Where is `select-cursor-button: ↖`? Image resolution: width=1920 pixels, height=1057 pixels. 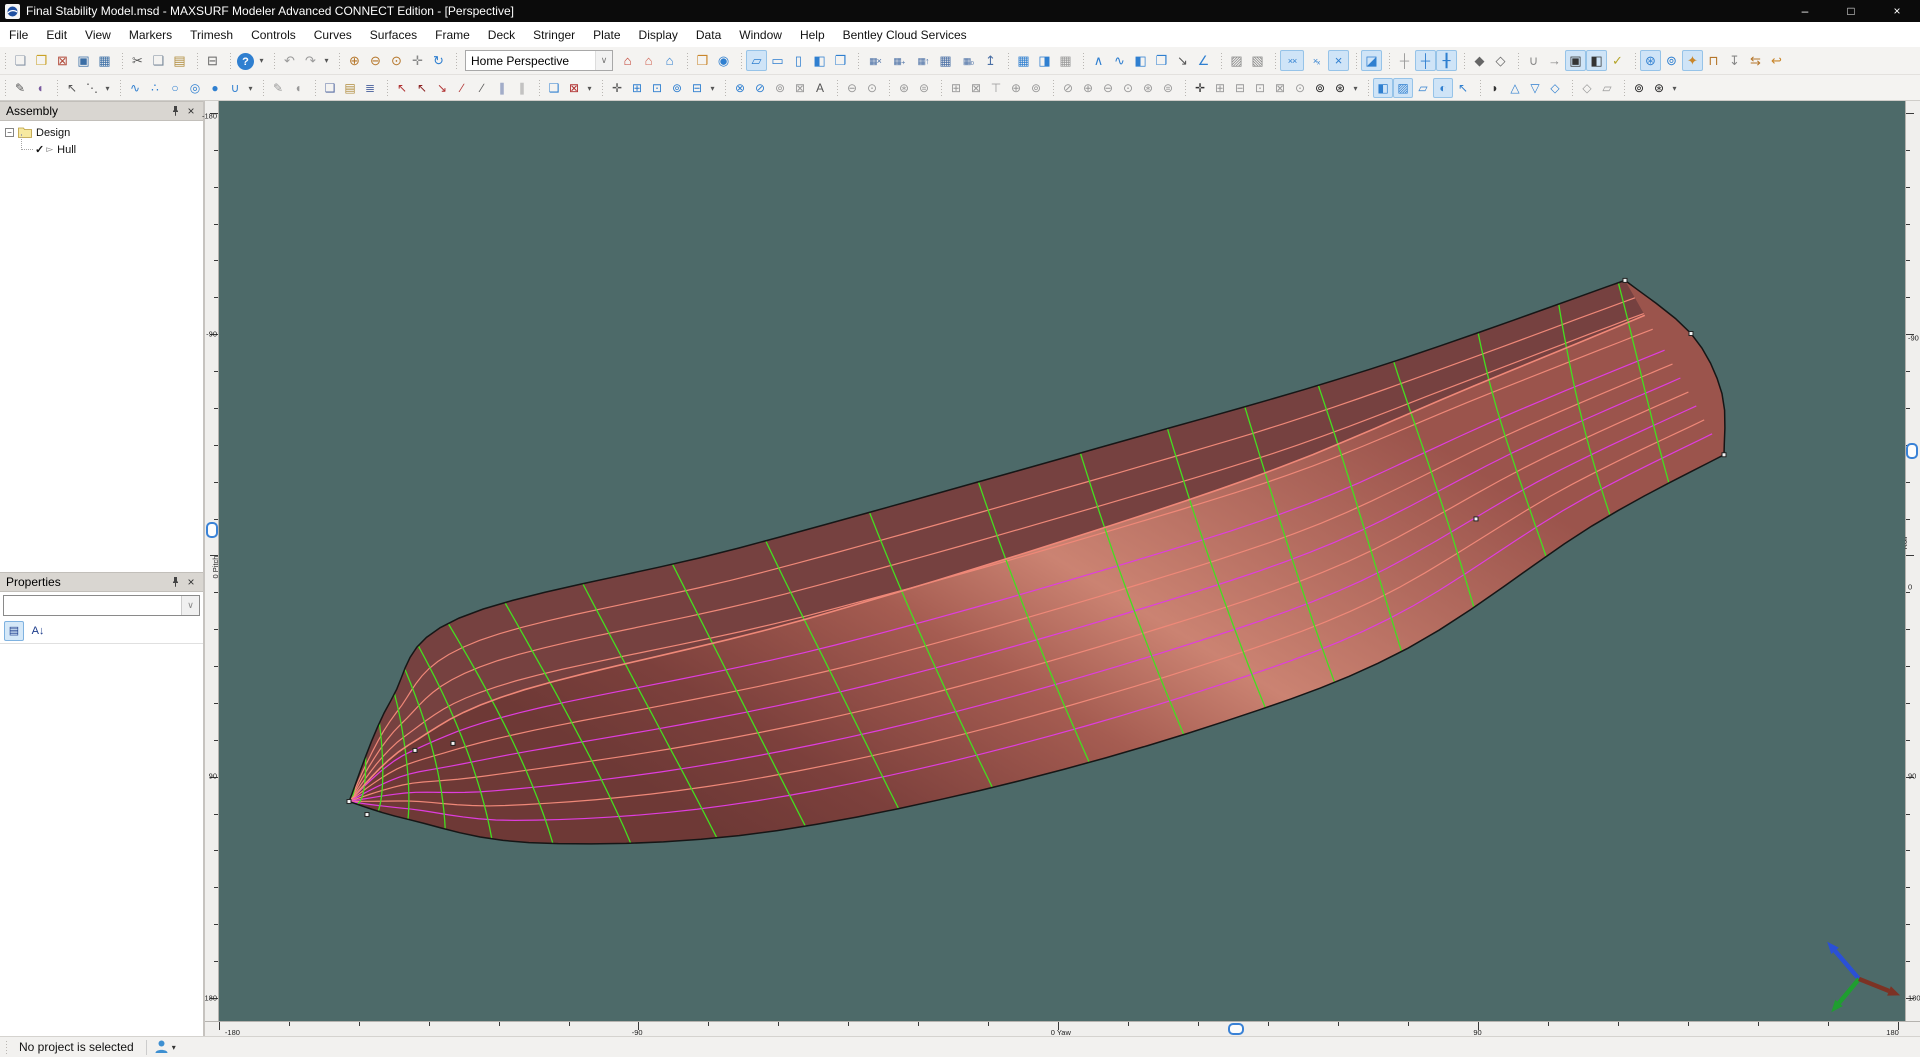
select-cursor-button: ↖ is located at coordinates (72, 88).